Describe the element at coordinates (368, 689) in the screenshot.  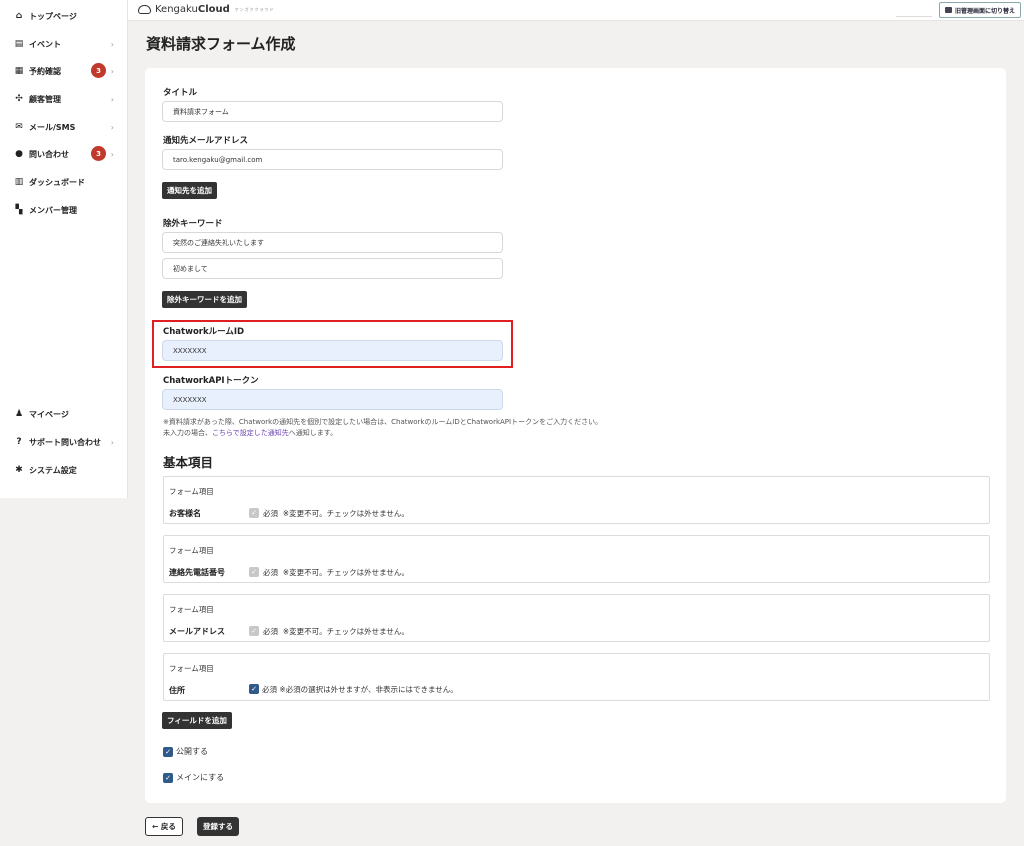
I see `field-note: ※必須の選択は外せますが、非表示にはできません。` at that location.